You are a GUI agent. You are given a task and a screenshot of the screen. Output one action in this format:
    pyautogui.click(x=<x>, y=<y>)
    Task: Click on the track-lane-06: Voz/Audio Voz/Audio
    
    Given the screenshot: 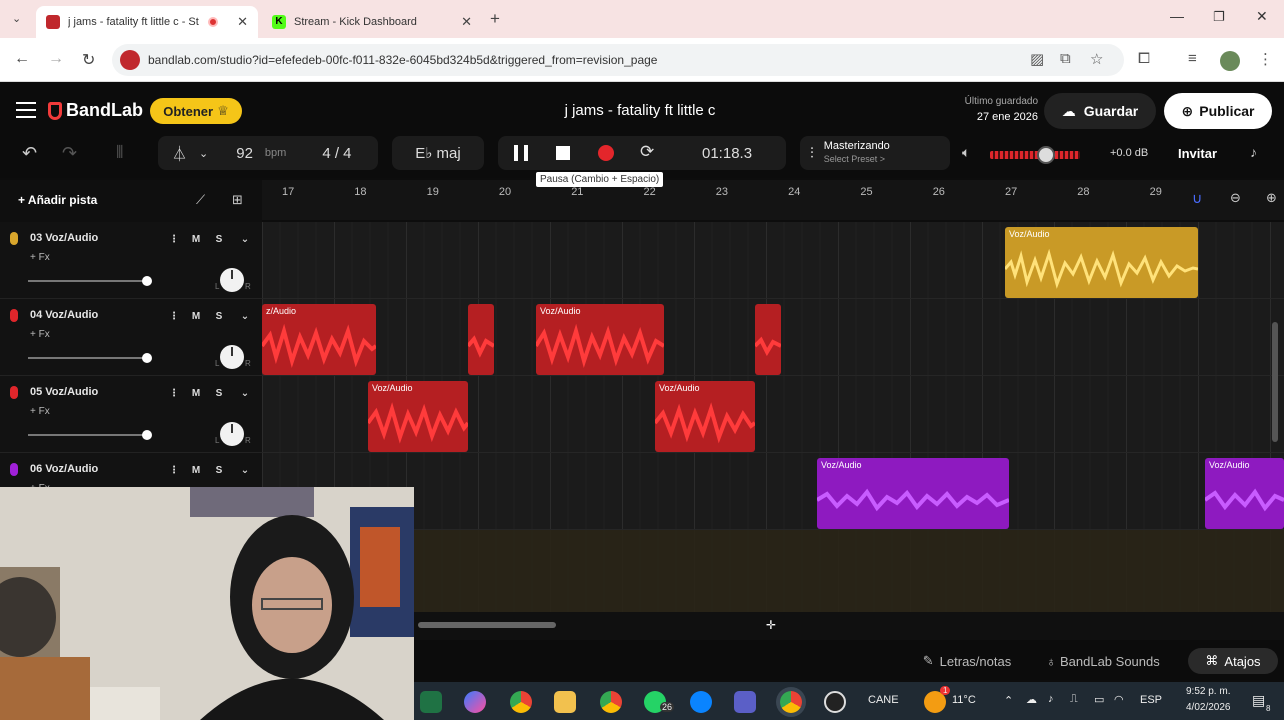 What is the action you would take?
    pyautogui.click(x=773, y=491)
    